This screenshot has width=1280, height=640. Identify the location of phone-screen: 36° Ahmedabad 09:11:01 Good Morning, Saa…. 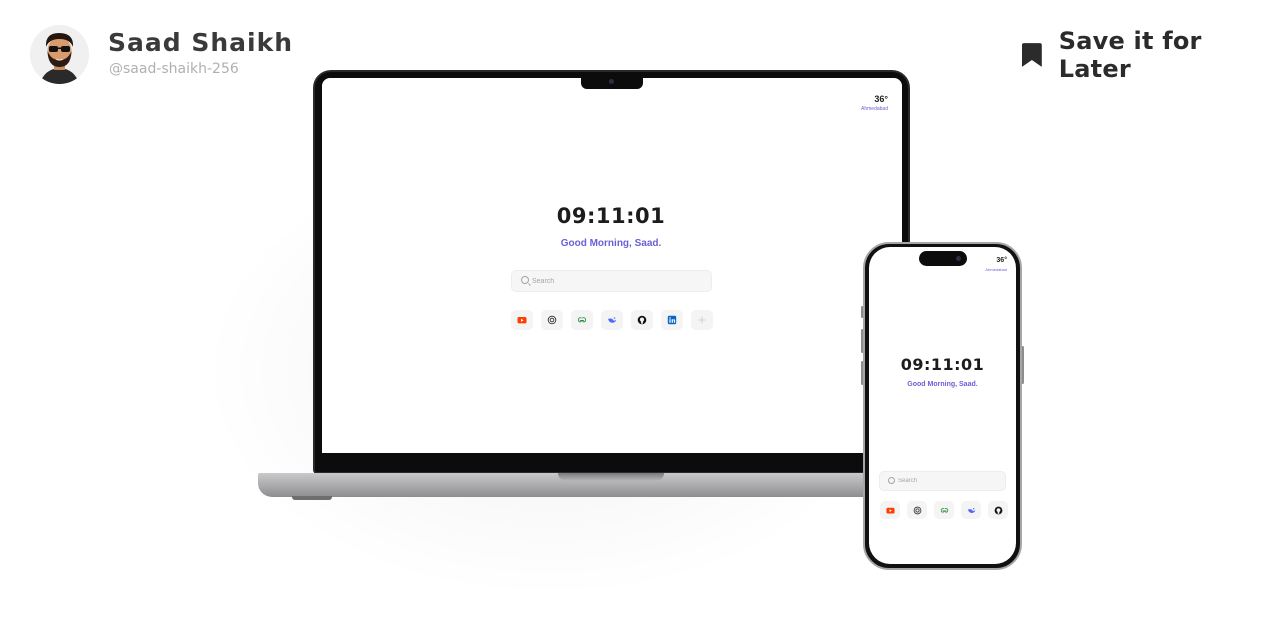
(942, 405).